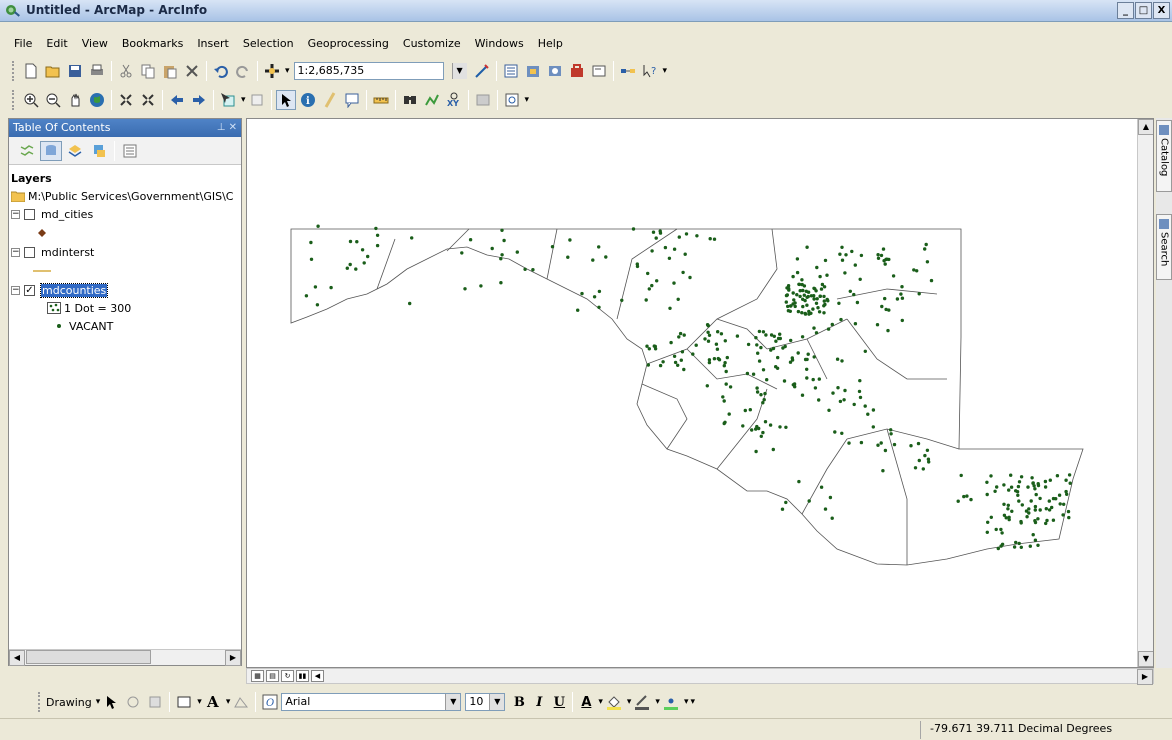  What do you see at coordinates (348, 44) in the screenshot?
I see `menu-geoprocessing: Geoprocessing` at bounding box center [348, 44].